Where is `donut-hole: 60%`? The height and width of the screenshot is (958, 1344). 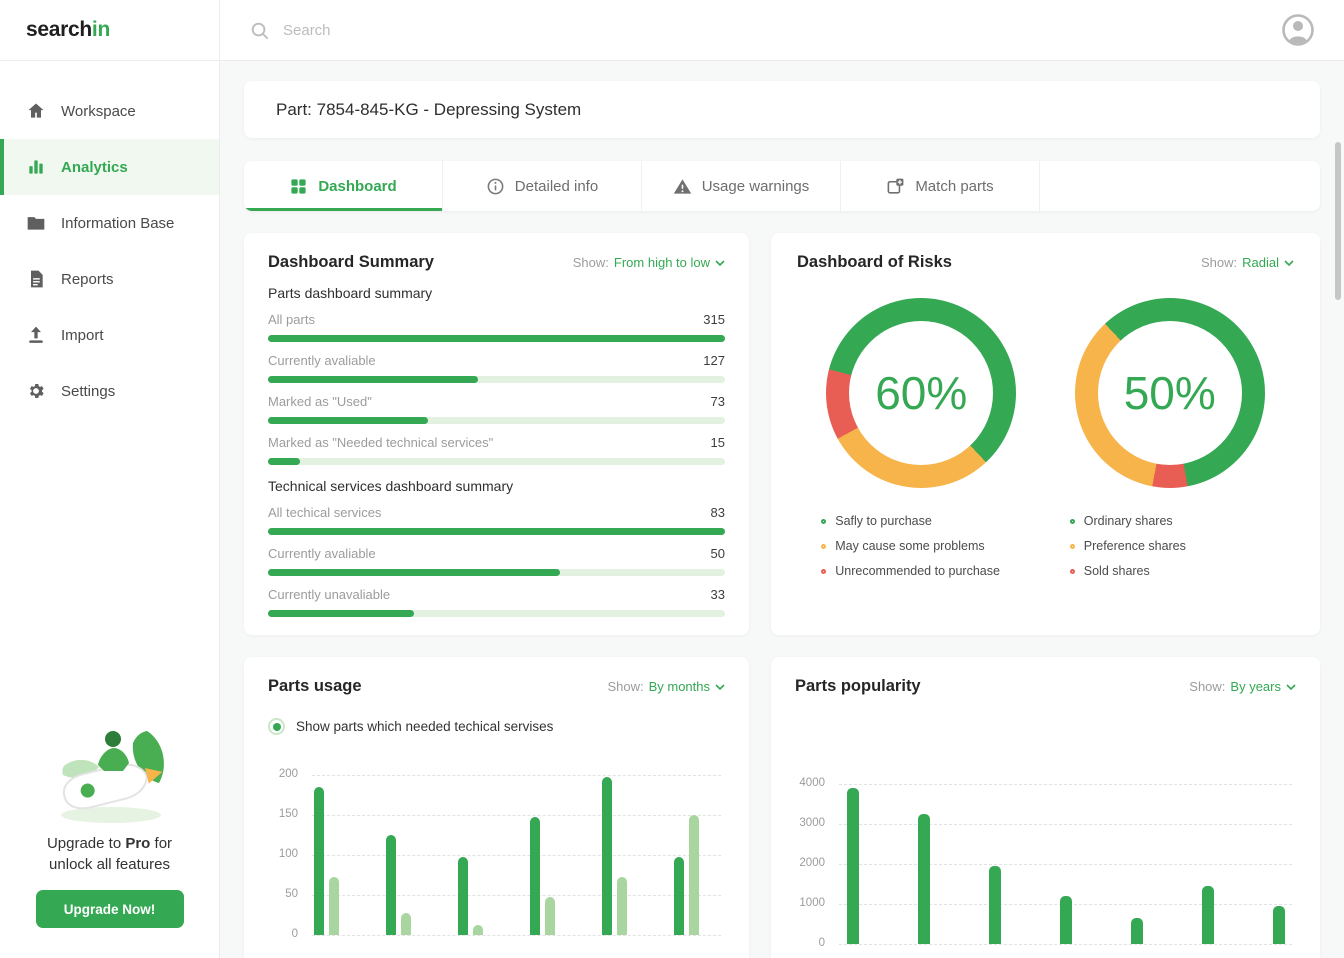
donut-hole: 60% is located at coordinates (921, 393).